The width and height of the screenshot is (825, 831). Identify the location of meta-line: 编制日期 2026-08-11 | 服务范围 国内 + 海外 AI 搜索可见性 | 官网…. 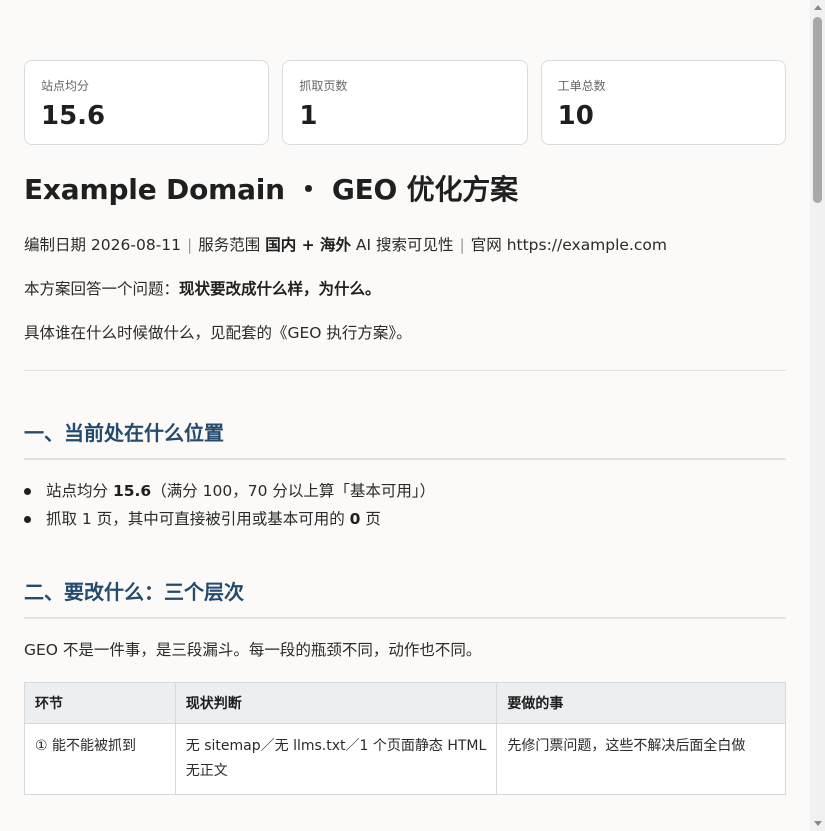
(405, 245).